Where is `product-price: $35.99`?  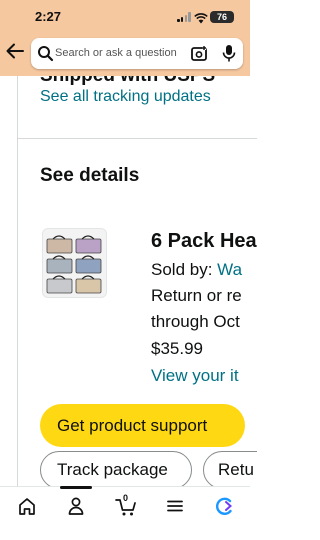 product-price: $35.99 is located at coordinates (177, 348).